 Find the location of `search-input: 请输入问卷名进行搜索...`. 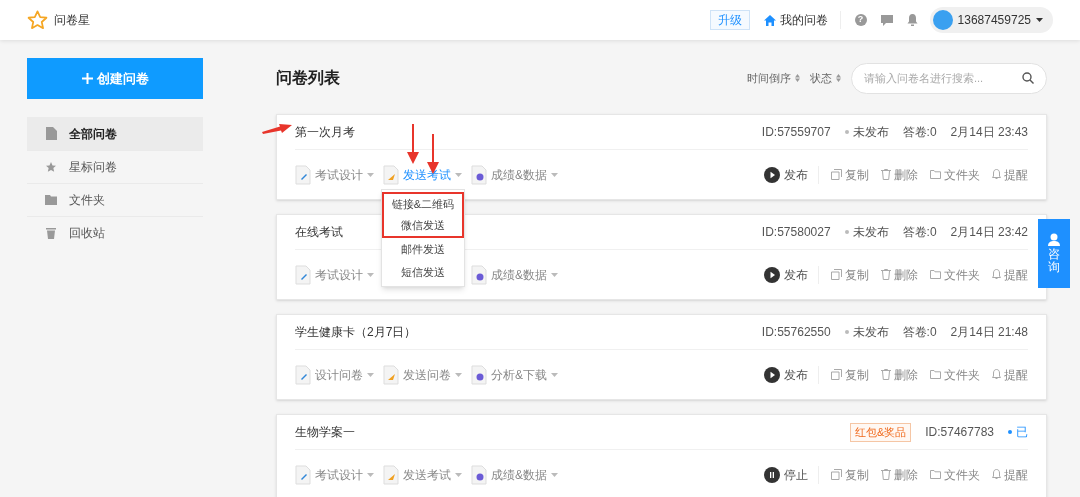

search-input: 请输入问卷名进行搜索... is located at coordinates (943, 78).